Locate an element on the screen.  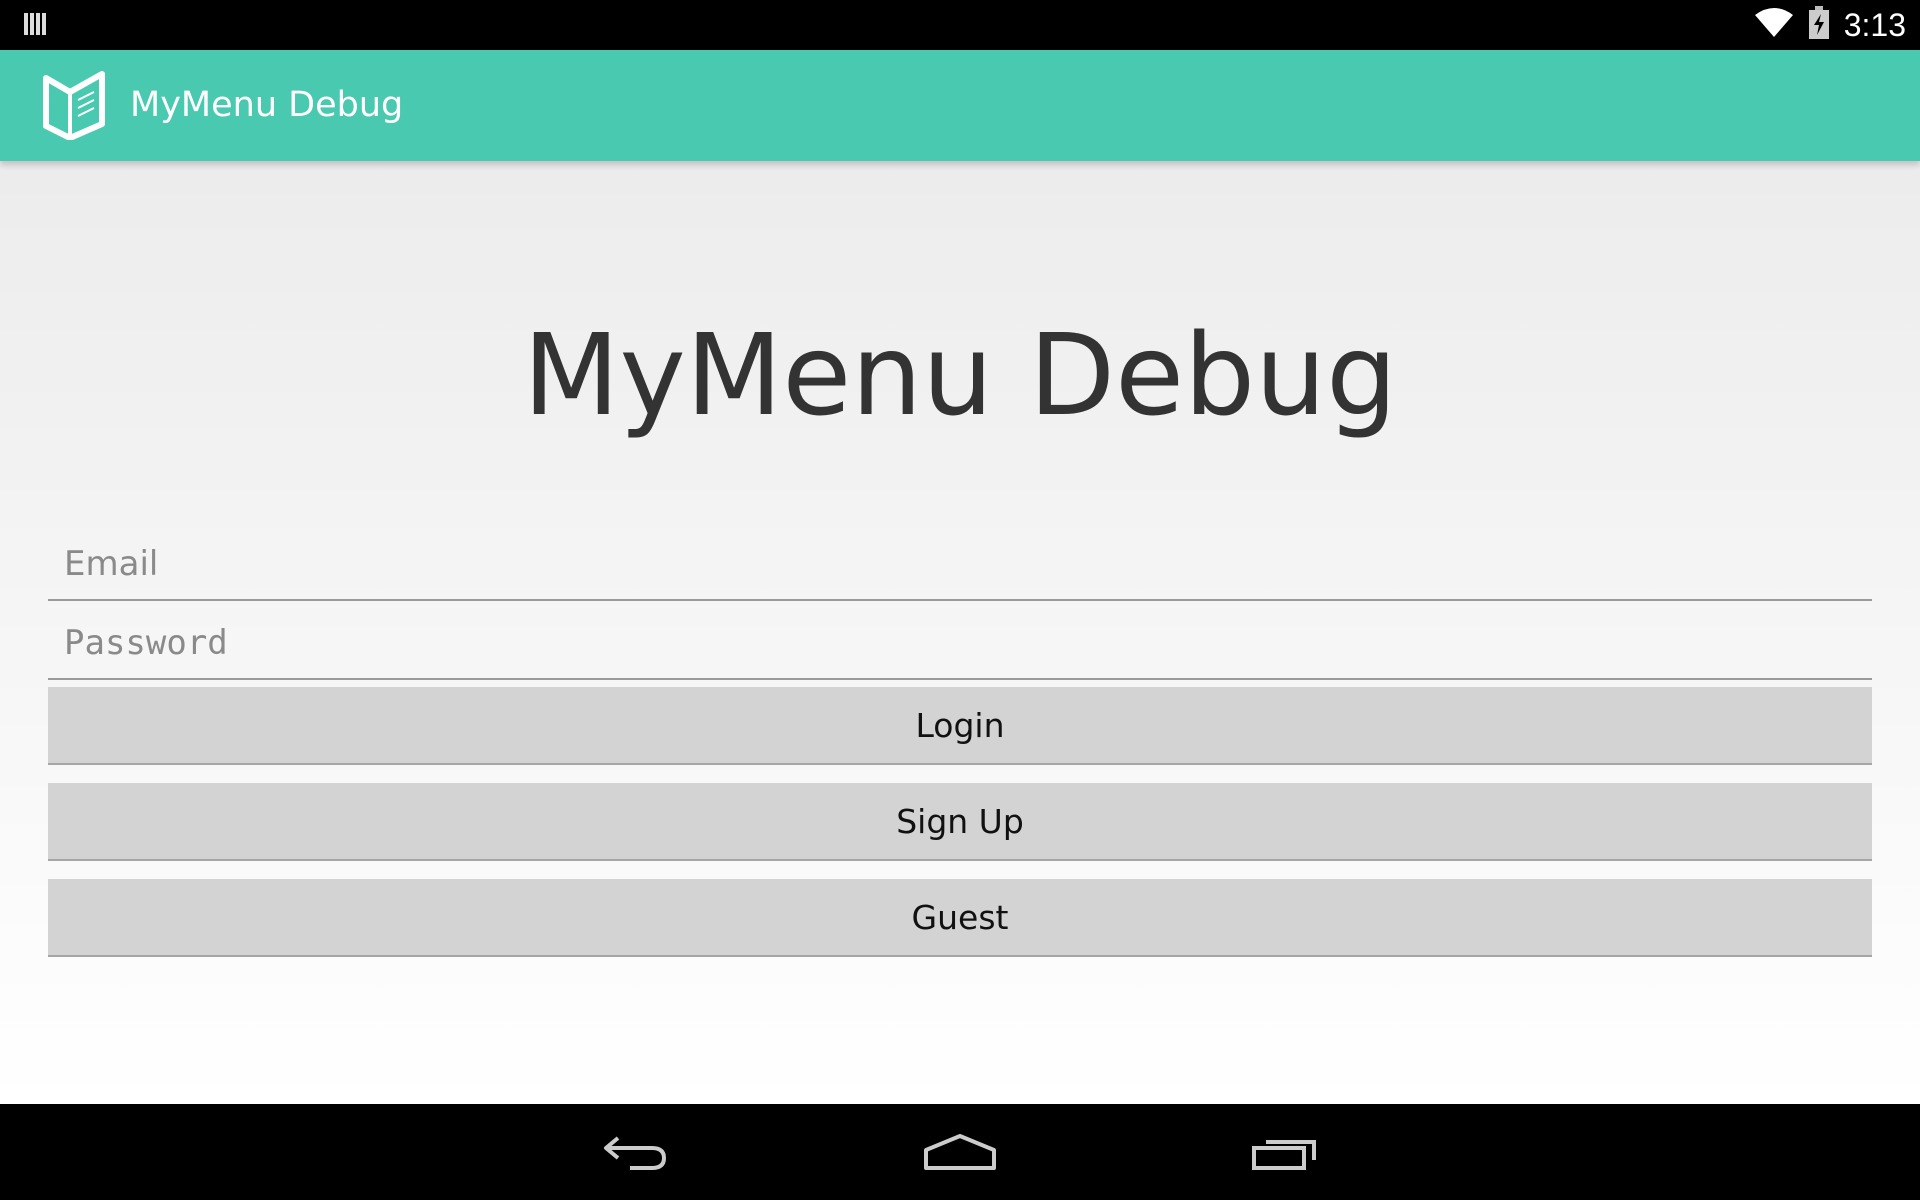
back-icon is located at coordinates (635, 1152).